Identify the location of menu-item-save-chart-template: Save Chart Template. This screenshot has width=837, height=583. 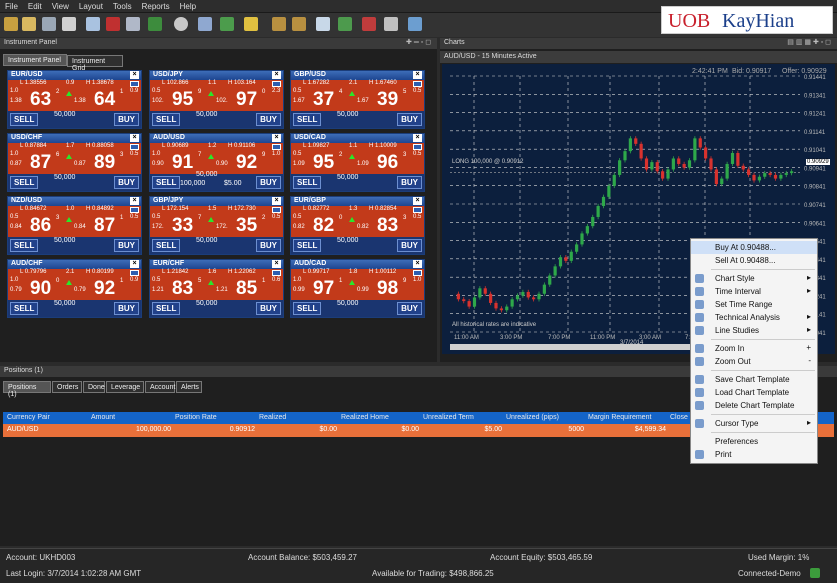
(754, 379).